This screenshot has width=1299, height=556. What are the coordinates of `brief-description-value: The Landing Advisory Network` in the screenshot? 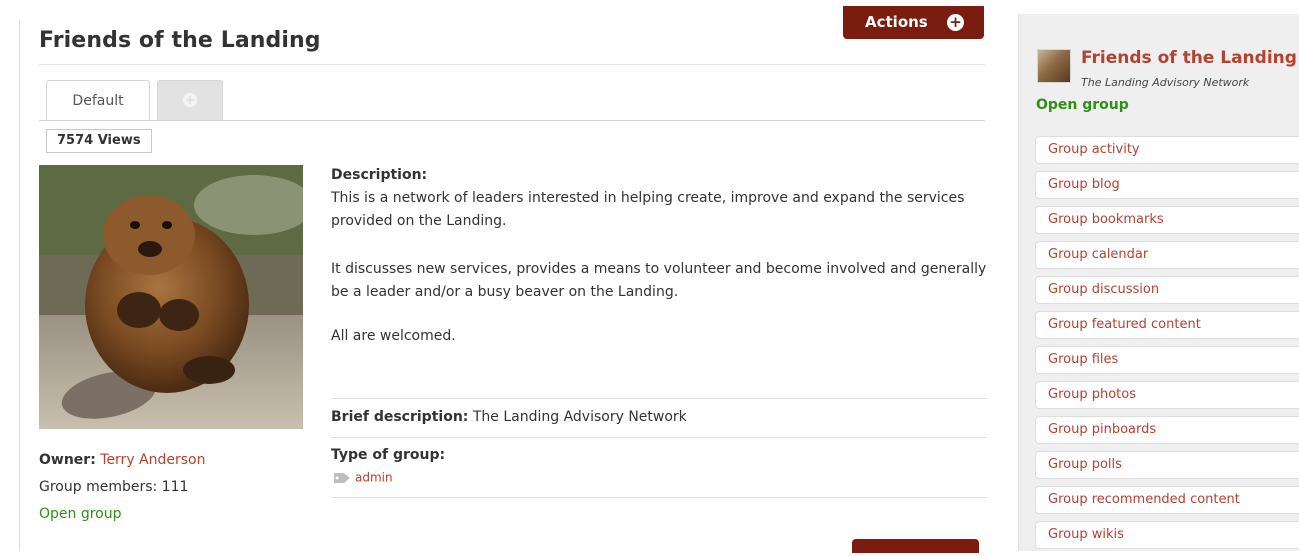 It's located at (579, 417).